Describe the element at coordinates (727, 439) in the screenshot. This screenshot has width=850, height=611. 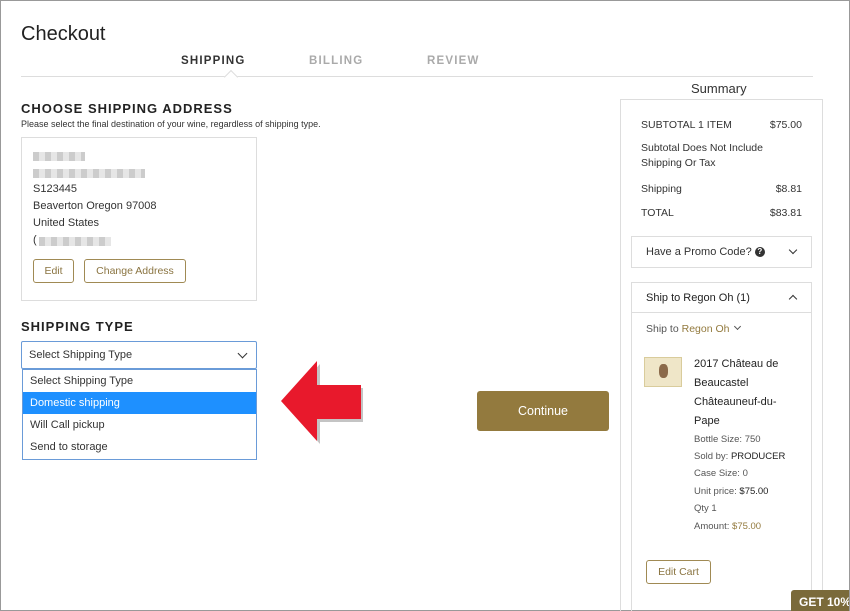
I see `item-bottle-size: Bottle Size: 750` at that location.